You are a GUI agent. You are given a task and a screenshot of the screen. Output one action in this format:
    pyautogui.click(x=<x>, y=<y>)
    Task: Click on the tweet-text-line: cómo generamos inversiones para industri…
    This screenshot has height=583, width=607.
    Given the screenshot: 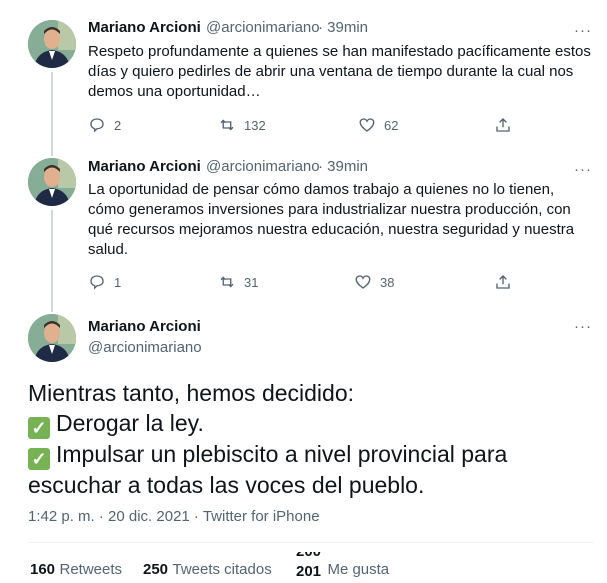 What is the action you would take?
    pyautogui.click(x=329, y=209)
    